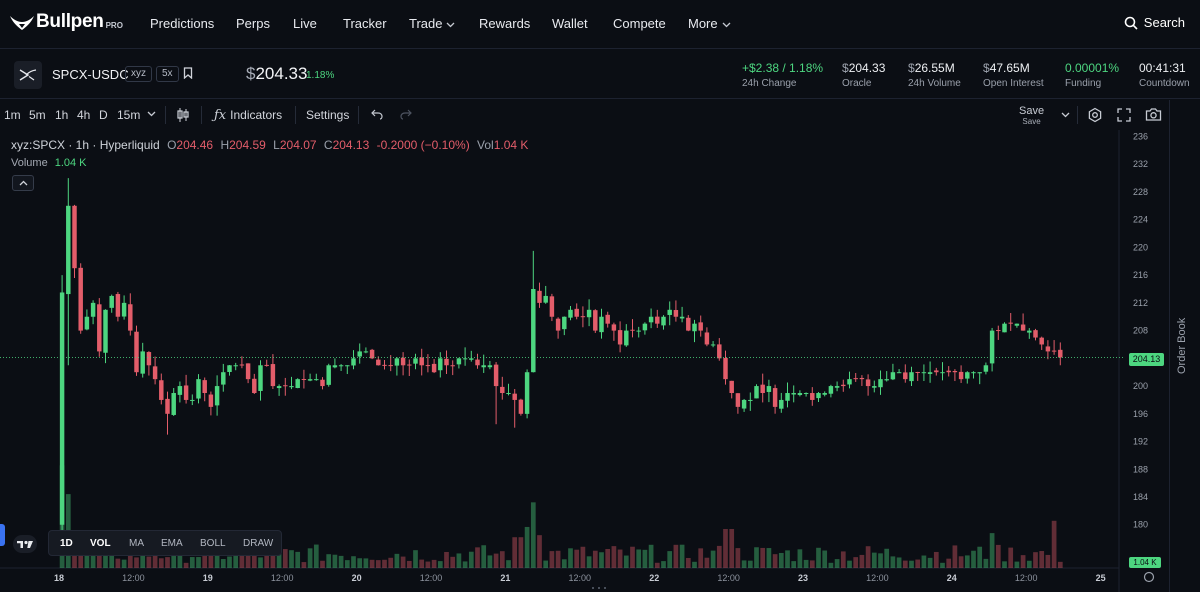 The height and width of the screenshot is (592, 1200). Describe the element at coordinates (66, 543) in the screenshot. I see `indicator-toggle-1d: 1D` at that location.